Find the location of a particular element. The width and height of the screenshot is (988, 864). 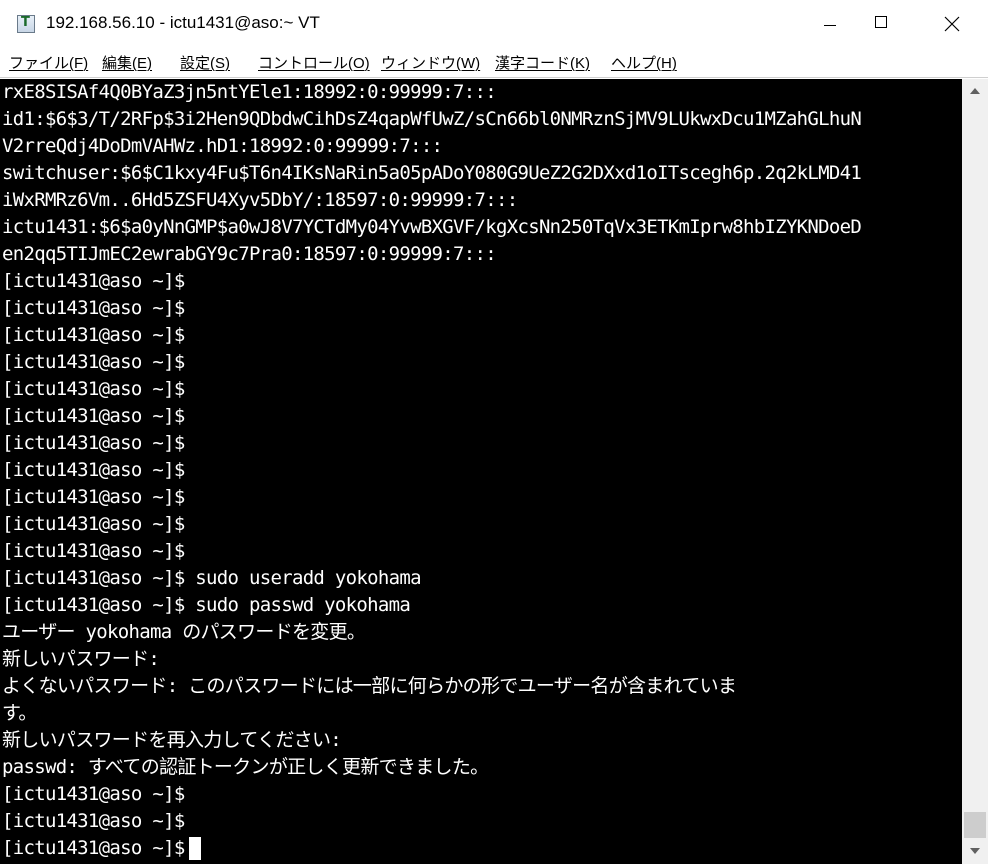

title-bar: T 192.168.56.10 - ictu1431@aso:~ VT is located at coordinates (494, 24).